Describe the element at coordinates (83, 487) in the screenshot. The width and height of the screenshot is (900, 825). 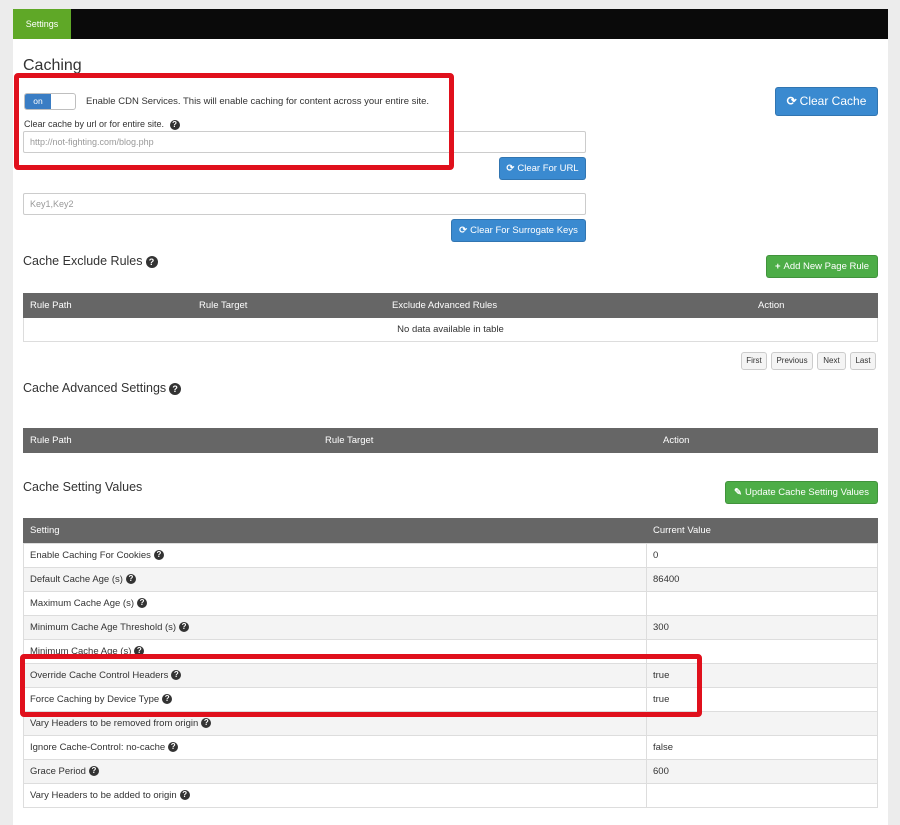
I see `setting-values-title: Cache Setting Values` at that location.